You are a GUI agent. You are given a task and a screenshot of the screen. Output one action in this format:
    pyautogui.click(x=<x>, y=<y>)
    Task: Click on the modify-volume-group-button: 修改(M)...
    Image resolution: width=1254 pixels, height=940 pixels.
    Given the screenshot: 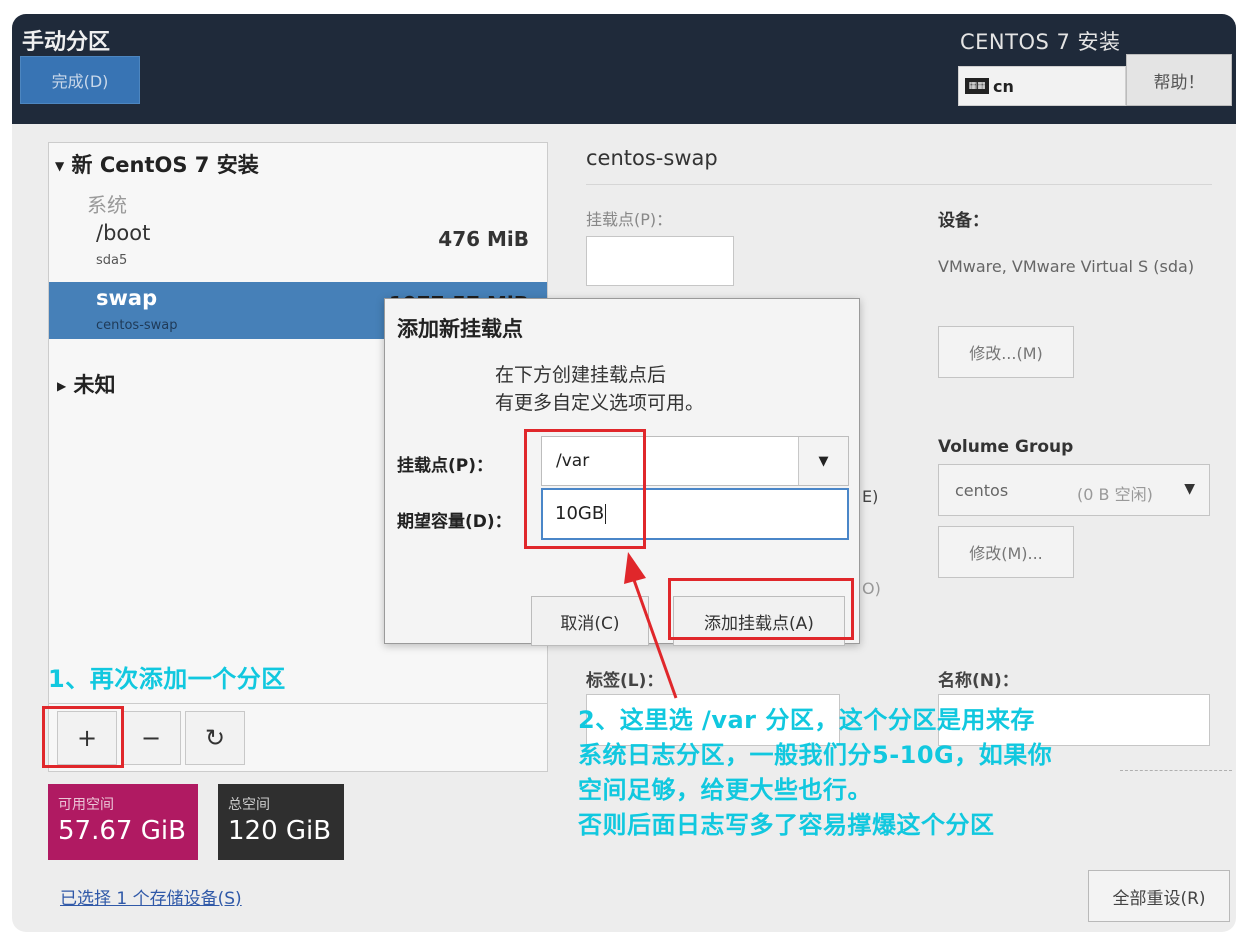 What is the action you would take?
    pyautogui.click(x=1006, y=552)
    